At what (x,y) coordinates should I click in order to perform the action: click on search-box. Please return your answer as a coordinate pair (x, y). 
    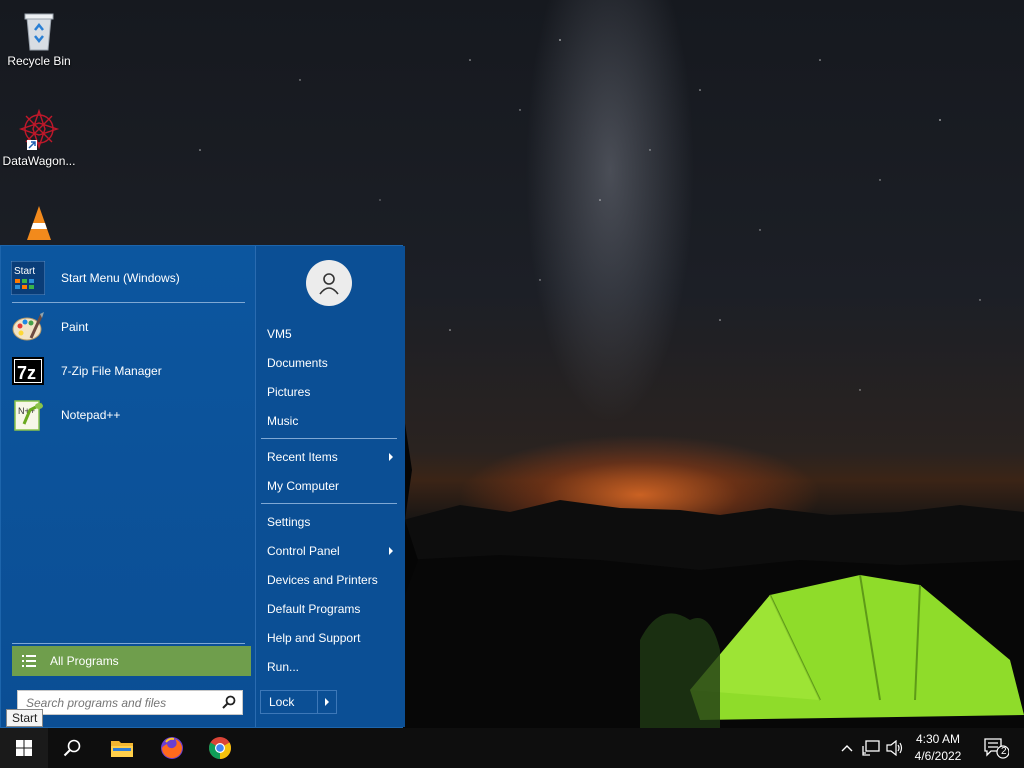
    Looking at the image, I should click on (130, 702).